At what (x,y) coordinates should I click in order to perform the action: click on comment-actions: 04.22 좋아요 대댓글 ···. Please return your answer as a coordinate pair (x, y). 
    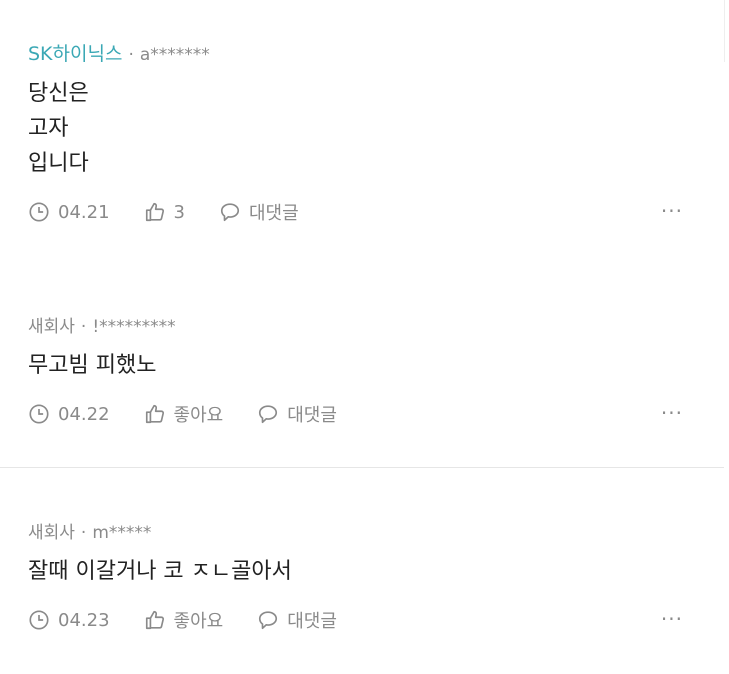
    Looking at the image, I should click on (358, 414).